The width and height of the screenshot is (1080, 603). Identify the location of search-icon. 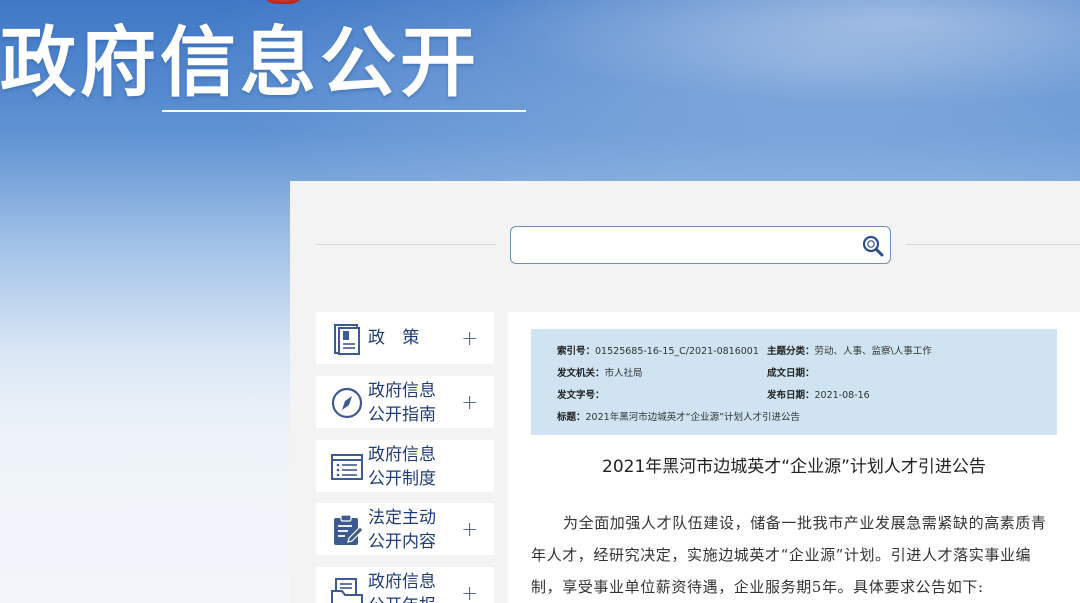
(873, 246).